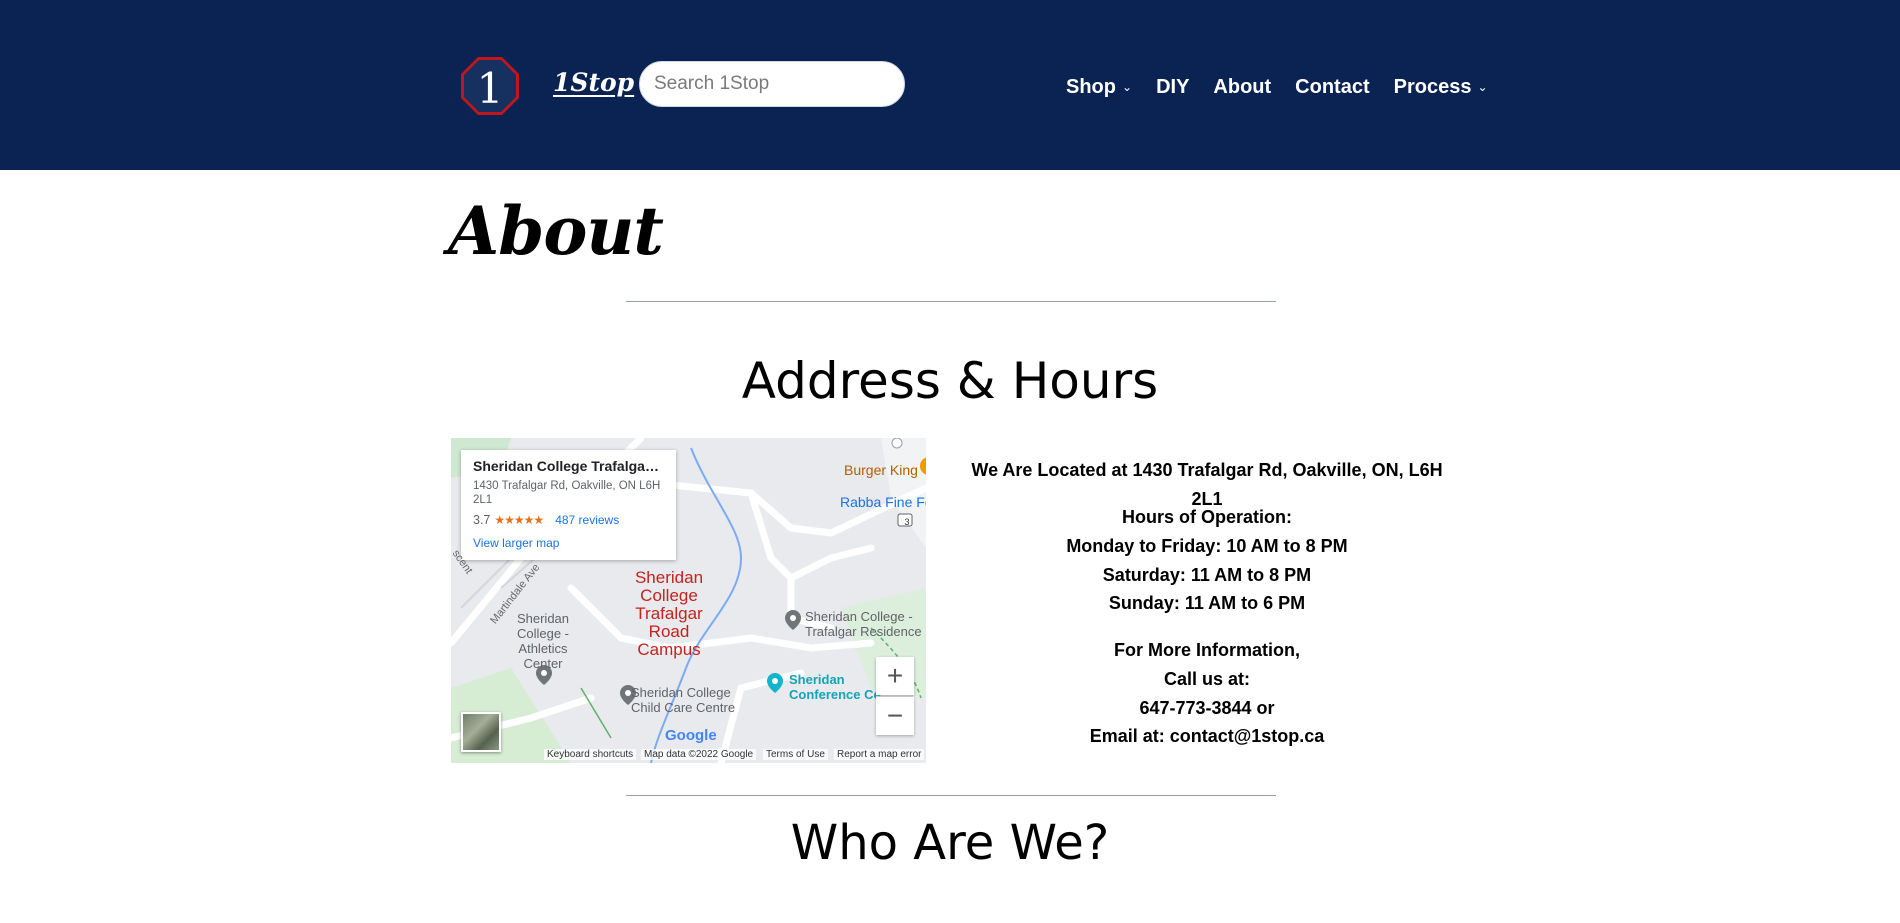 This screenshot has width=1900, height=923. Describe the element at coordinates (879, 754) in the screenshot. I see `report-error-link: Report a map error` at that location.